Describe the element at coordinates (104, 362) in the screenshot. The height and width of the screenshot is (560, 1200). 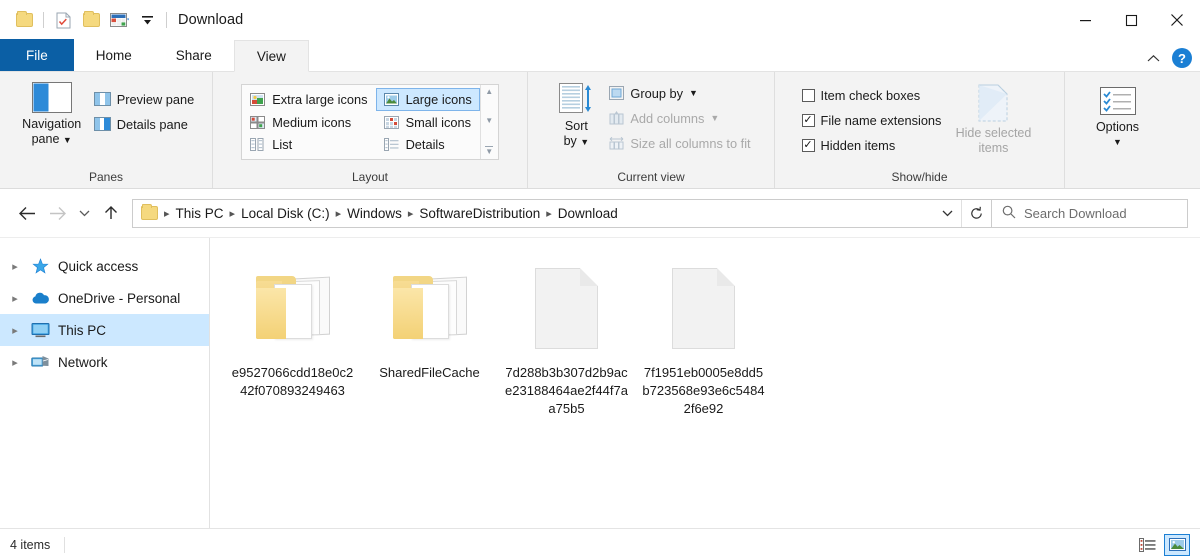
I see `sidebar-item-network: ▸ Network` at that location.